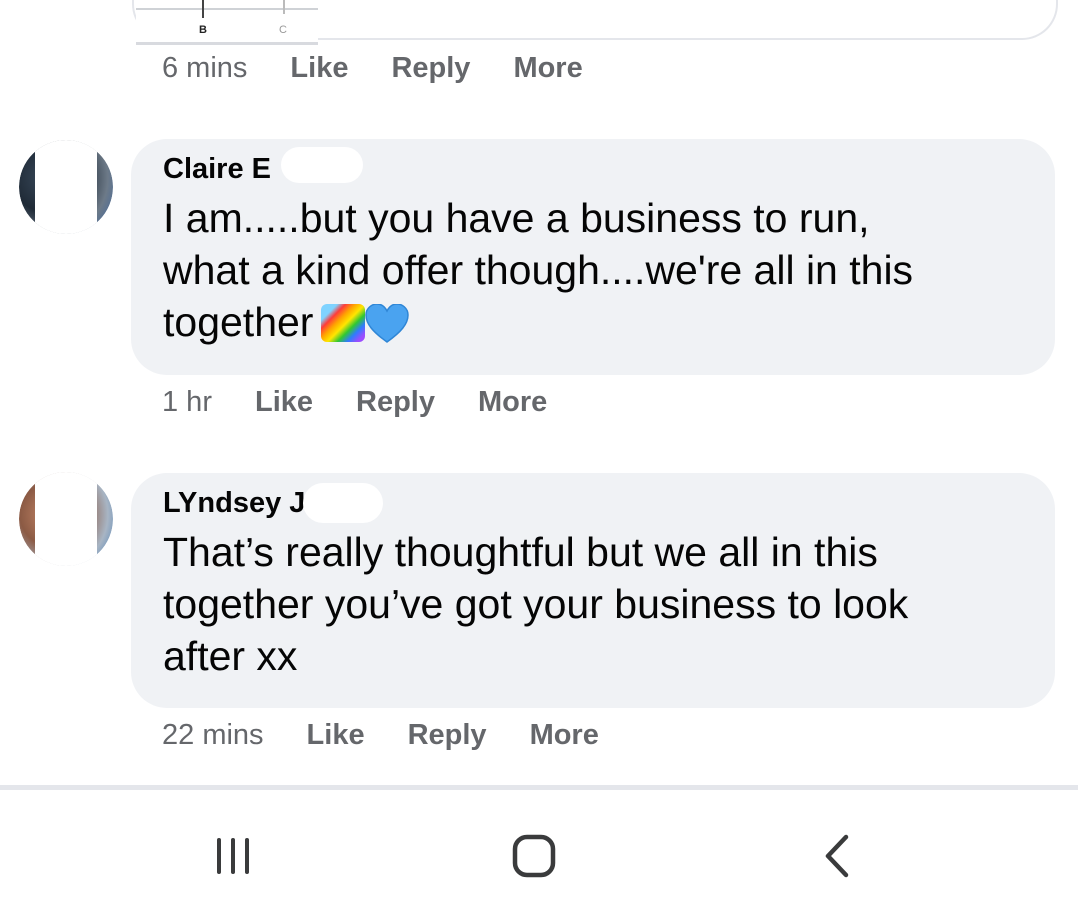 The image size is (1078, 915). Describe the element at coordinates (380, 735) in the screenshot. I see `comment-actions: 22 mins Like Reply More` at that location.